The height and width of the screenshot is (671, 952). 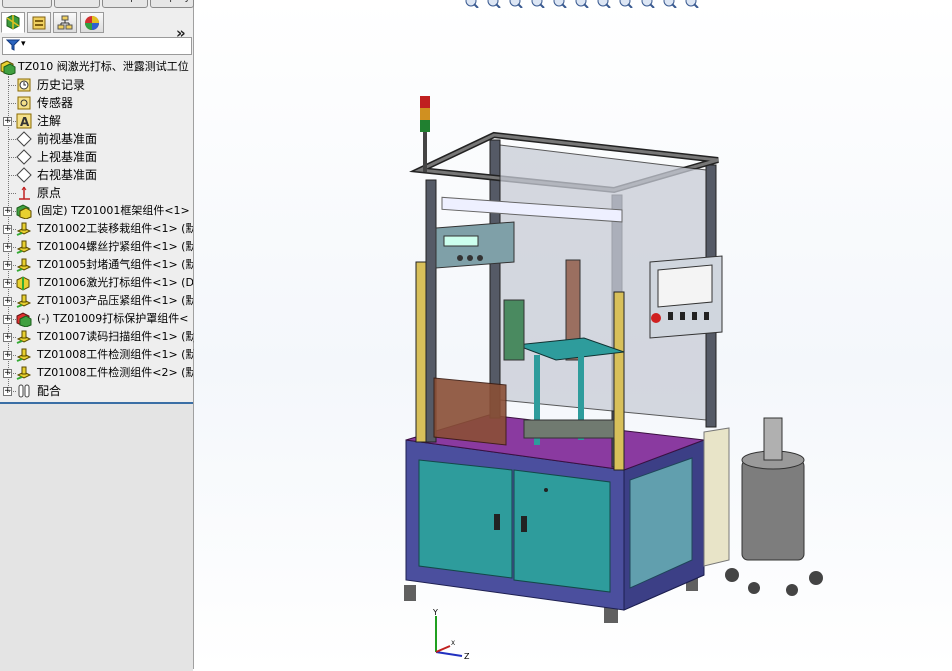 I want to click on tree-item-label: (-) TZ01009打标保护罩组件<, so click(x=113, y=318).